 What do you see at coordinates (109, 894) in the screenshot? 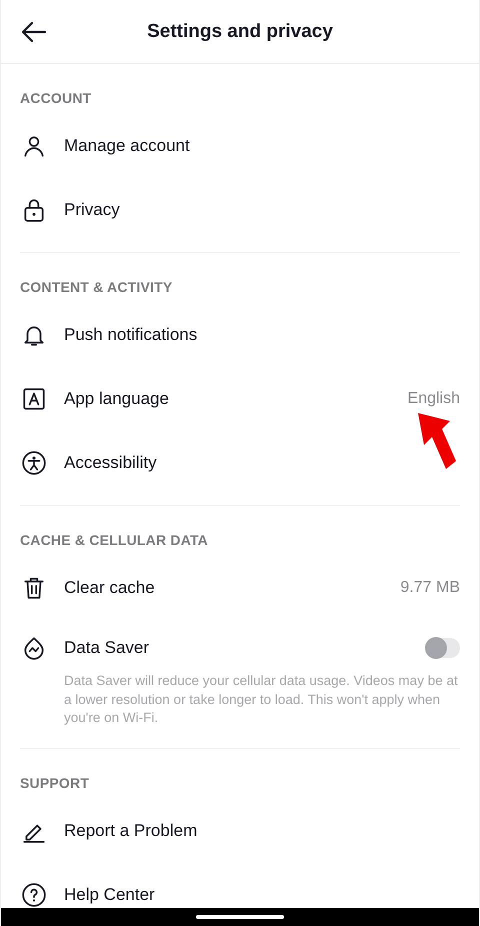
I see `setting-item: Help Center` at bounding box center [109, 894].